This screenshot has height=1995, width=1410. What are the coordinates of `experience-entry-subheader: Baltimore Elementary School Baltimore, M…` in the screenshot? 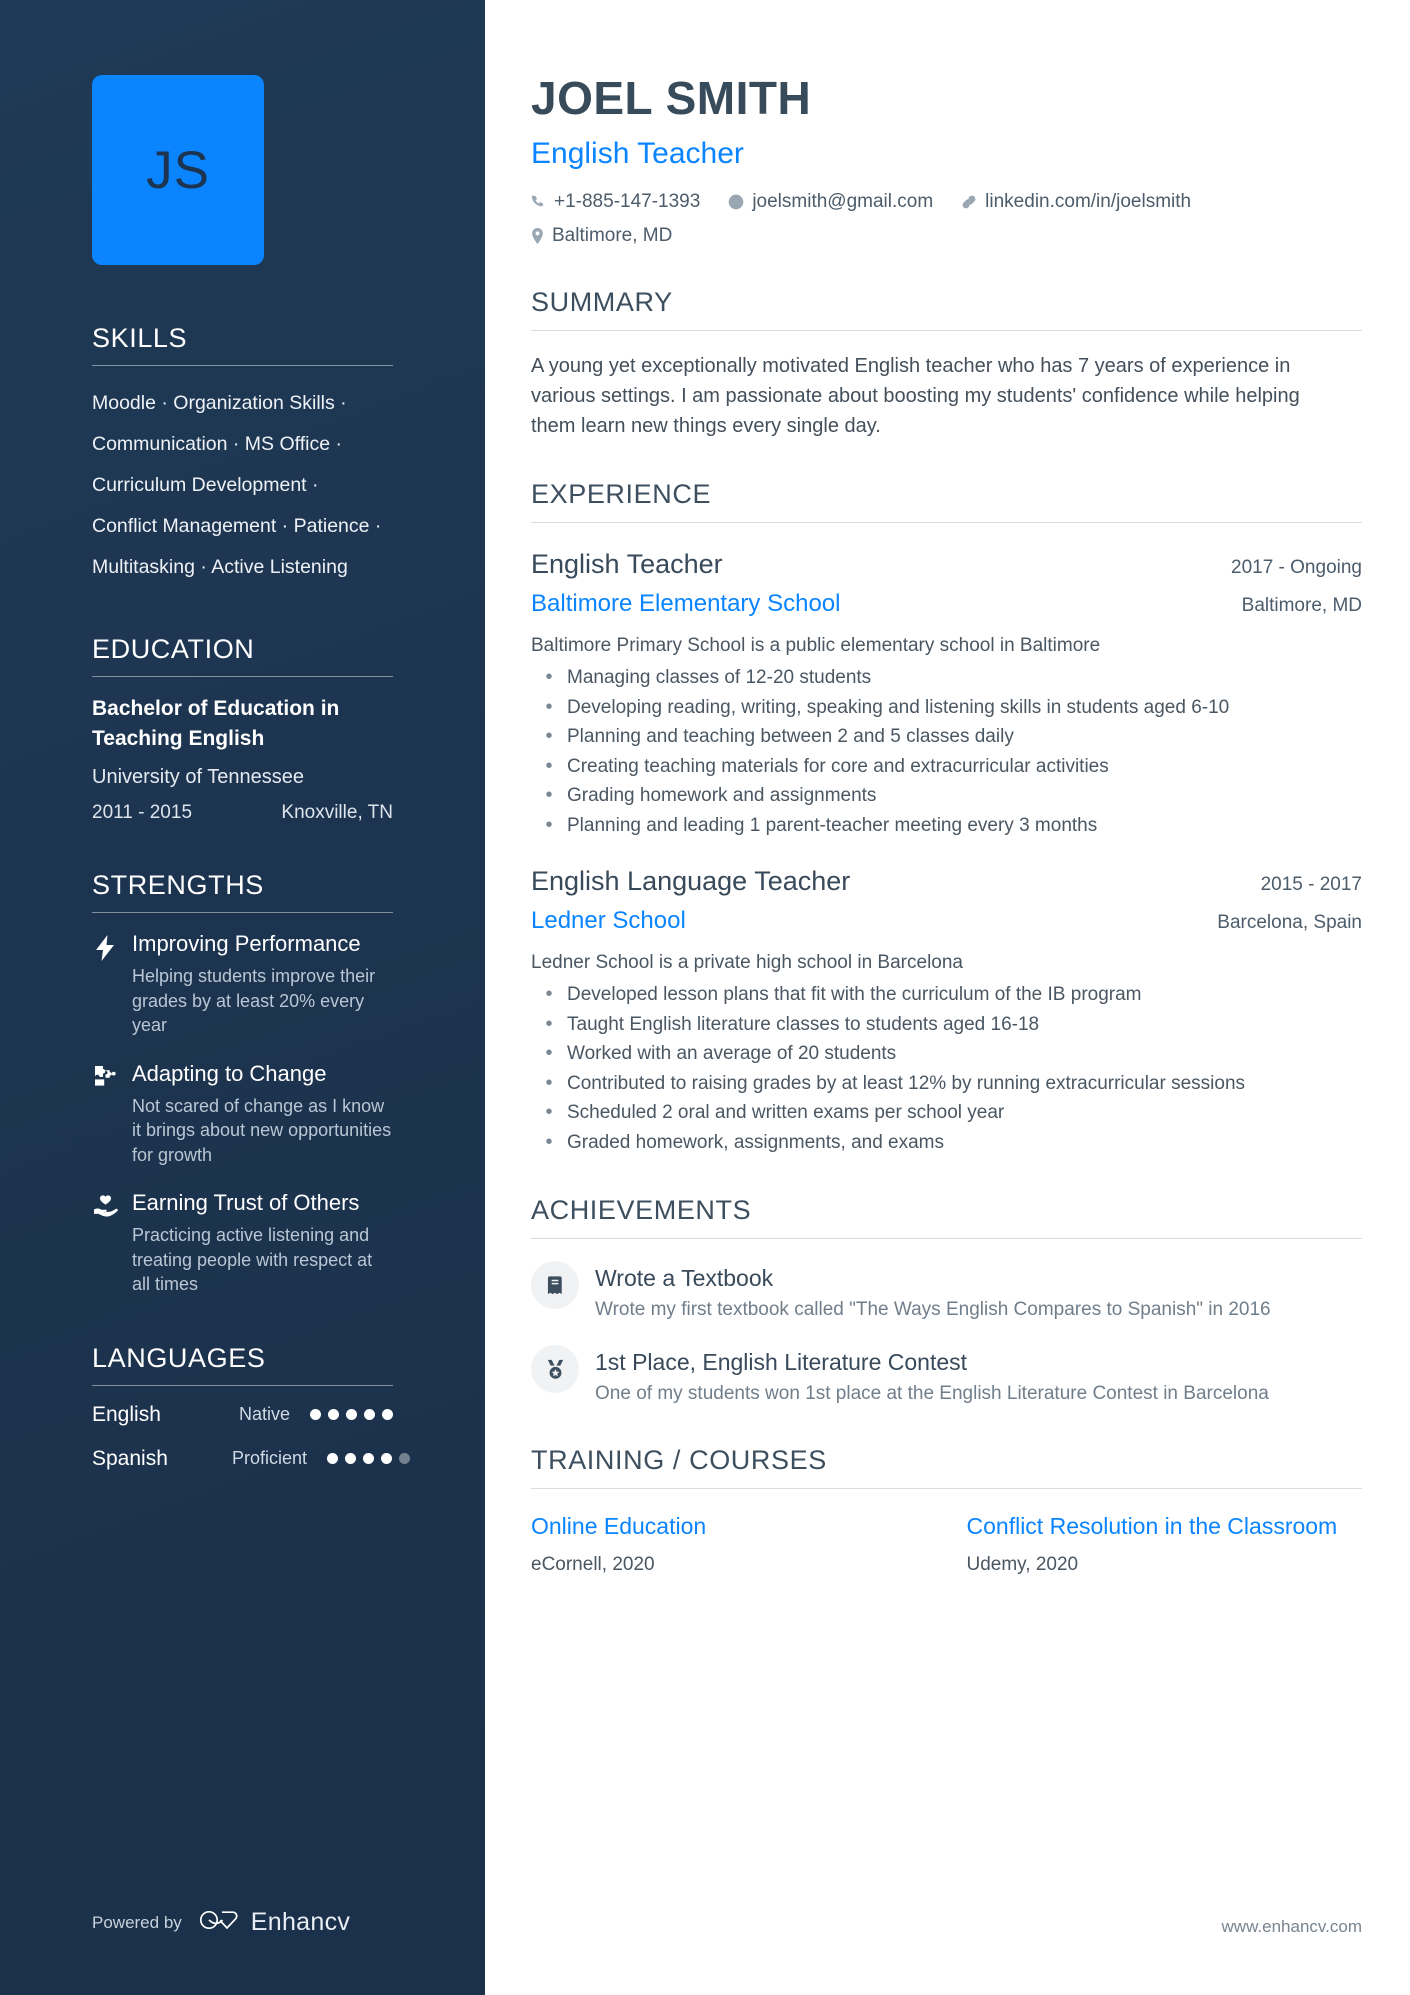 It's located at (946, 604).